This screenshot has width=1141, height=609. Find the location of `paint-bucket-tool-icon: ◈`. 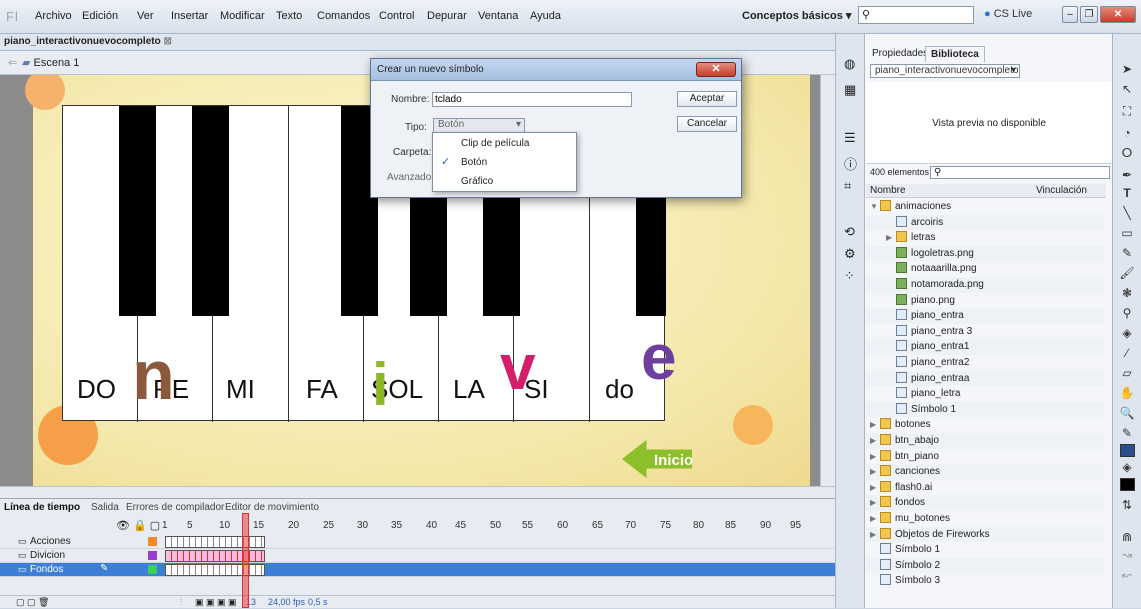

paint-bucket-tool-icon: ◈ is located at coordinates (1127, 334).